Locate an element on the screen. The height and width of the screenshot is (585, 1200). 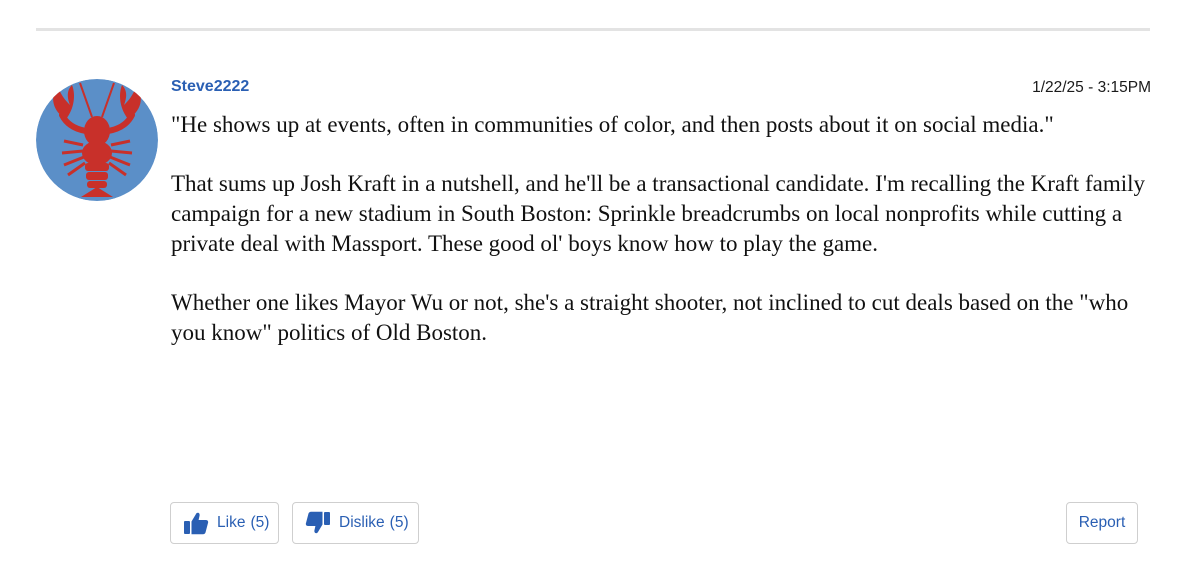
report-button: Report is located at coordinates (1102, 523).